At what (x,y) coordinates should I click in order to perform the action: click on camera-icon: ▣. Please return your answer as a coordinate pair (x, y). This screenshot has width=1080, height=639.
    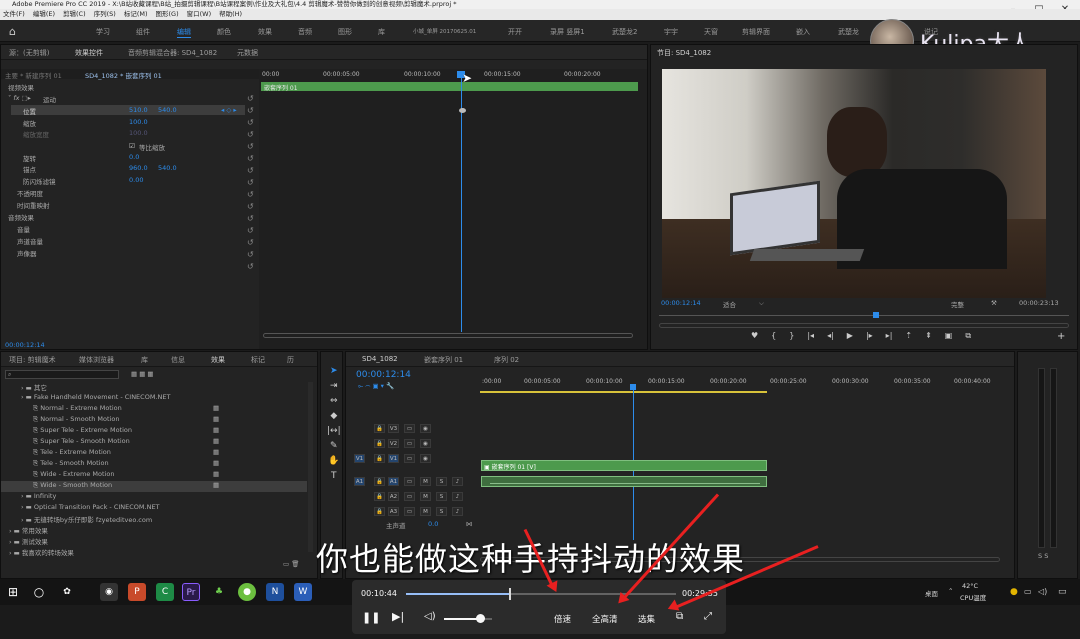
    Looking at the image, I should click on (949, 337).